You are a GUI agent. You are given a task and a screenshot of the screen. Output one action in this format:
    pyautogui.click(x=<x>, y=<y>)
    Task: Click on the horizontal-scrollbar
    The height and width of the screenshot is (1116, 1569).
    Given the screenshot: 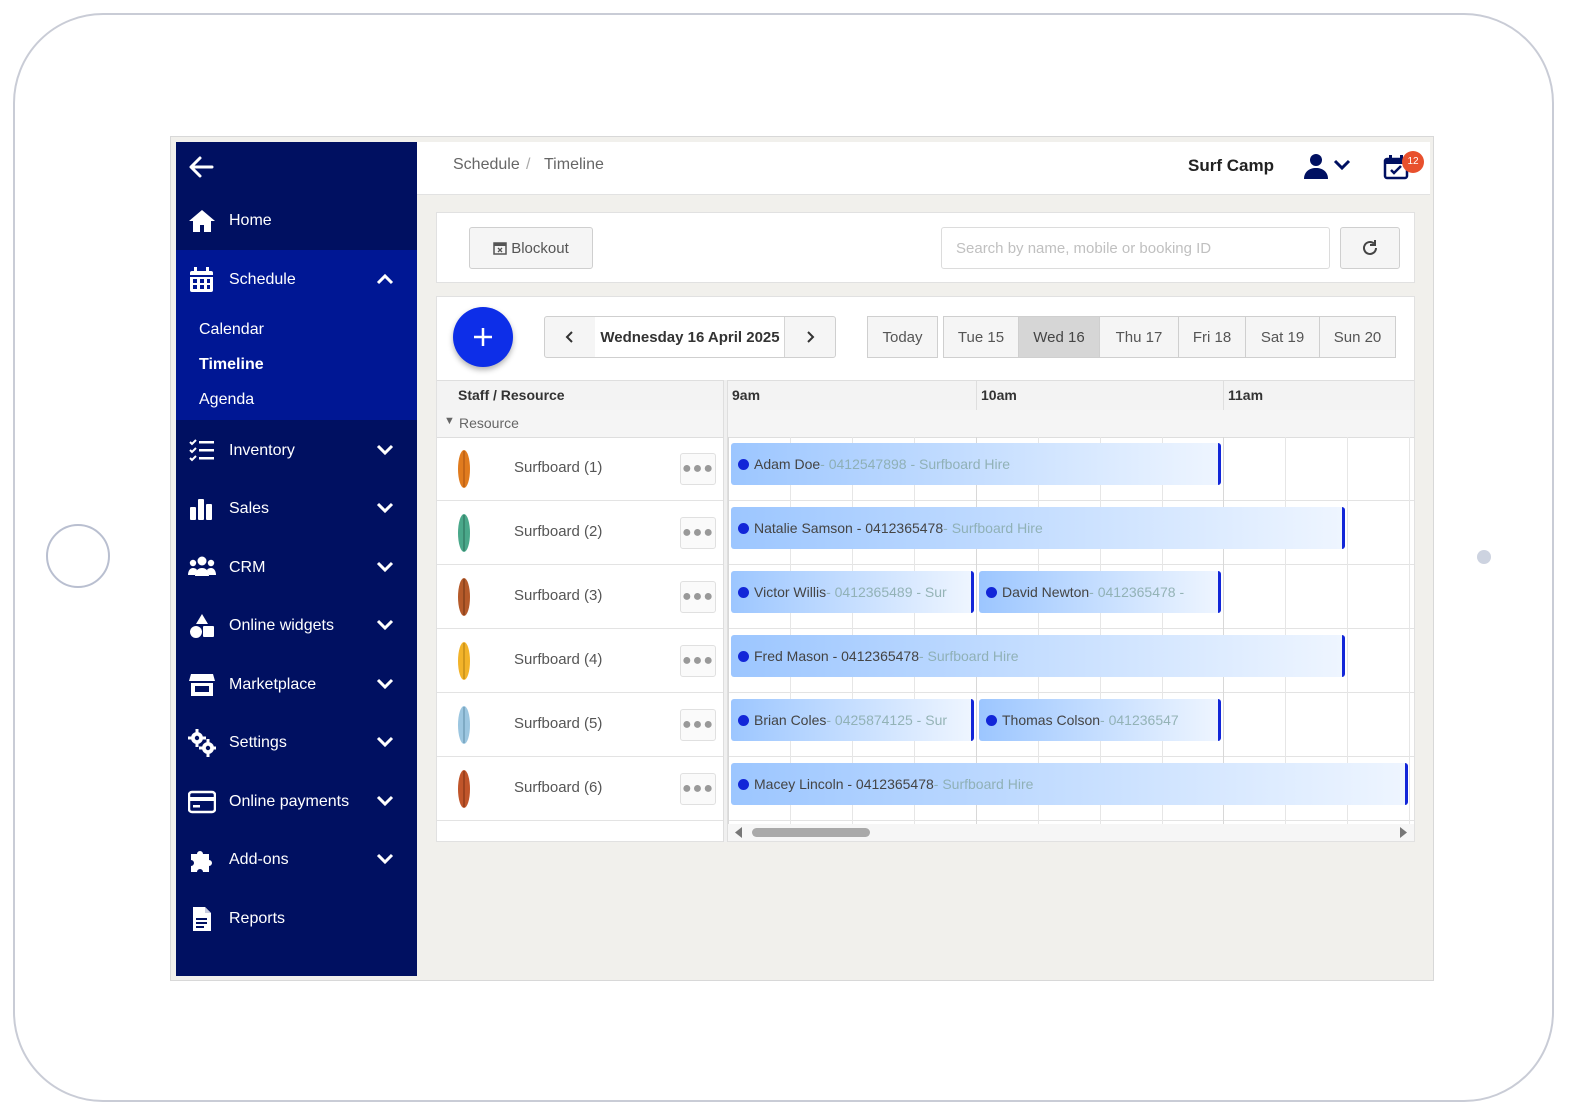 What is the action you would take?
    pyautogui.click(x=1071, y=832)
    